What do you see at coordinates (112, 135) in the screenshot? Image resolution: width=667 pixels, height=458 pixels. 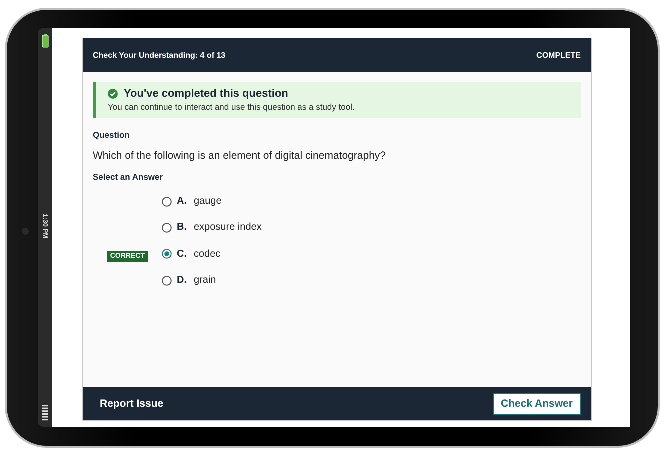 I see `question-label: Question` at bounding box center [112, 135].